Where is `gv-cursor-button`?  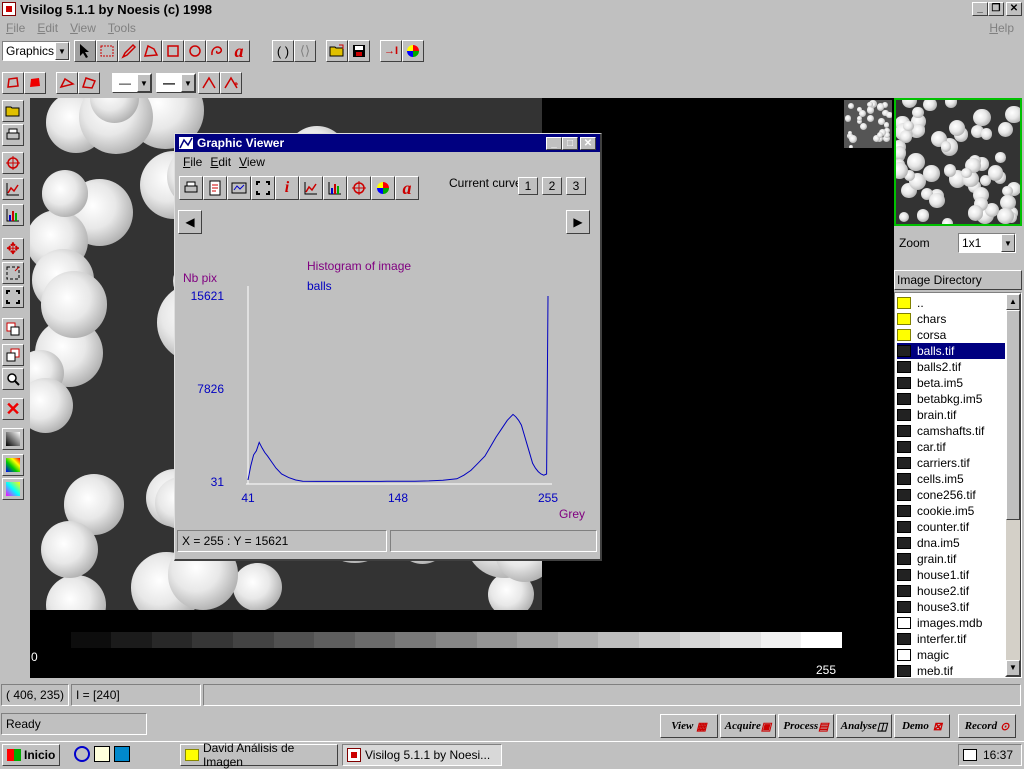 gv-cursor-button is located at coordinates (359, 188).